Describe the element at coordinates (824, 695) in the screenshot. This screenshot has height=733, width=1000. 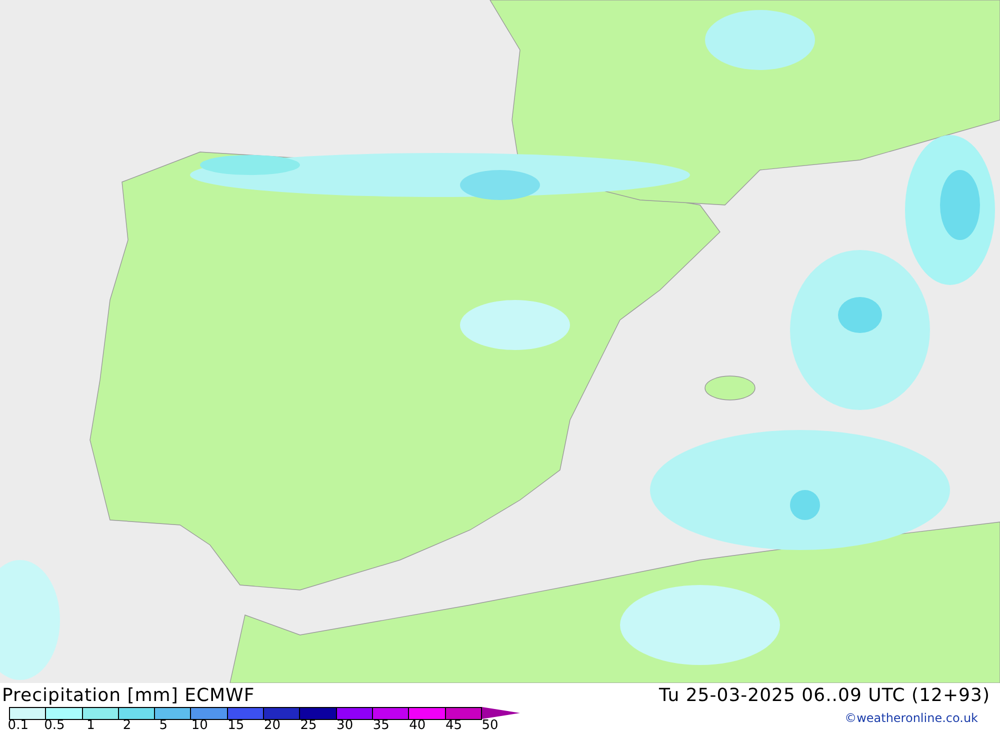
I see `valid-time: Tu 25-03-2025 06..09 UTC (12+93)` at that location.